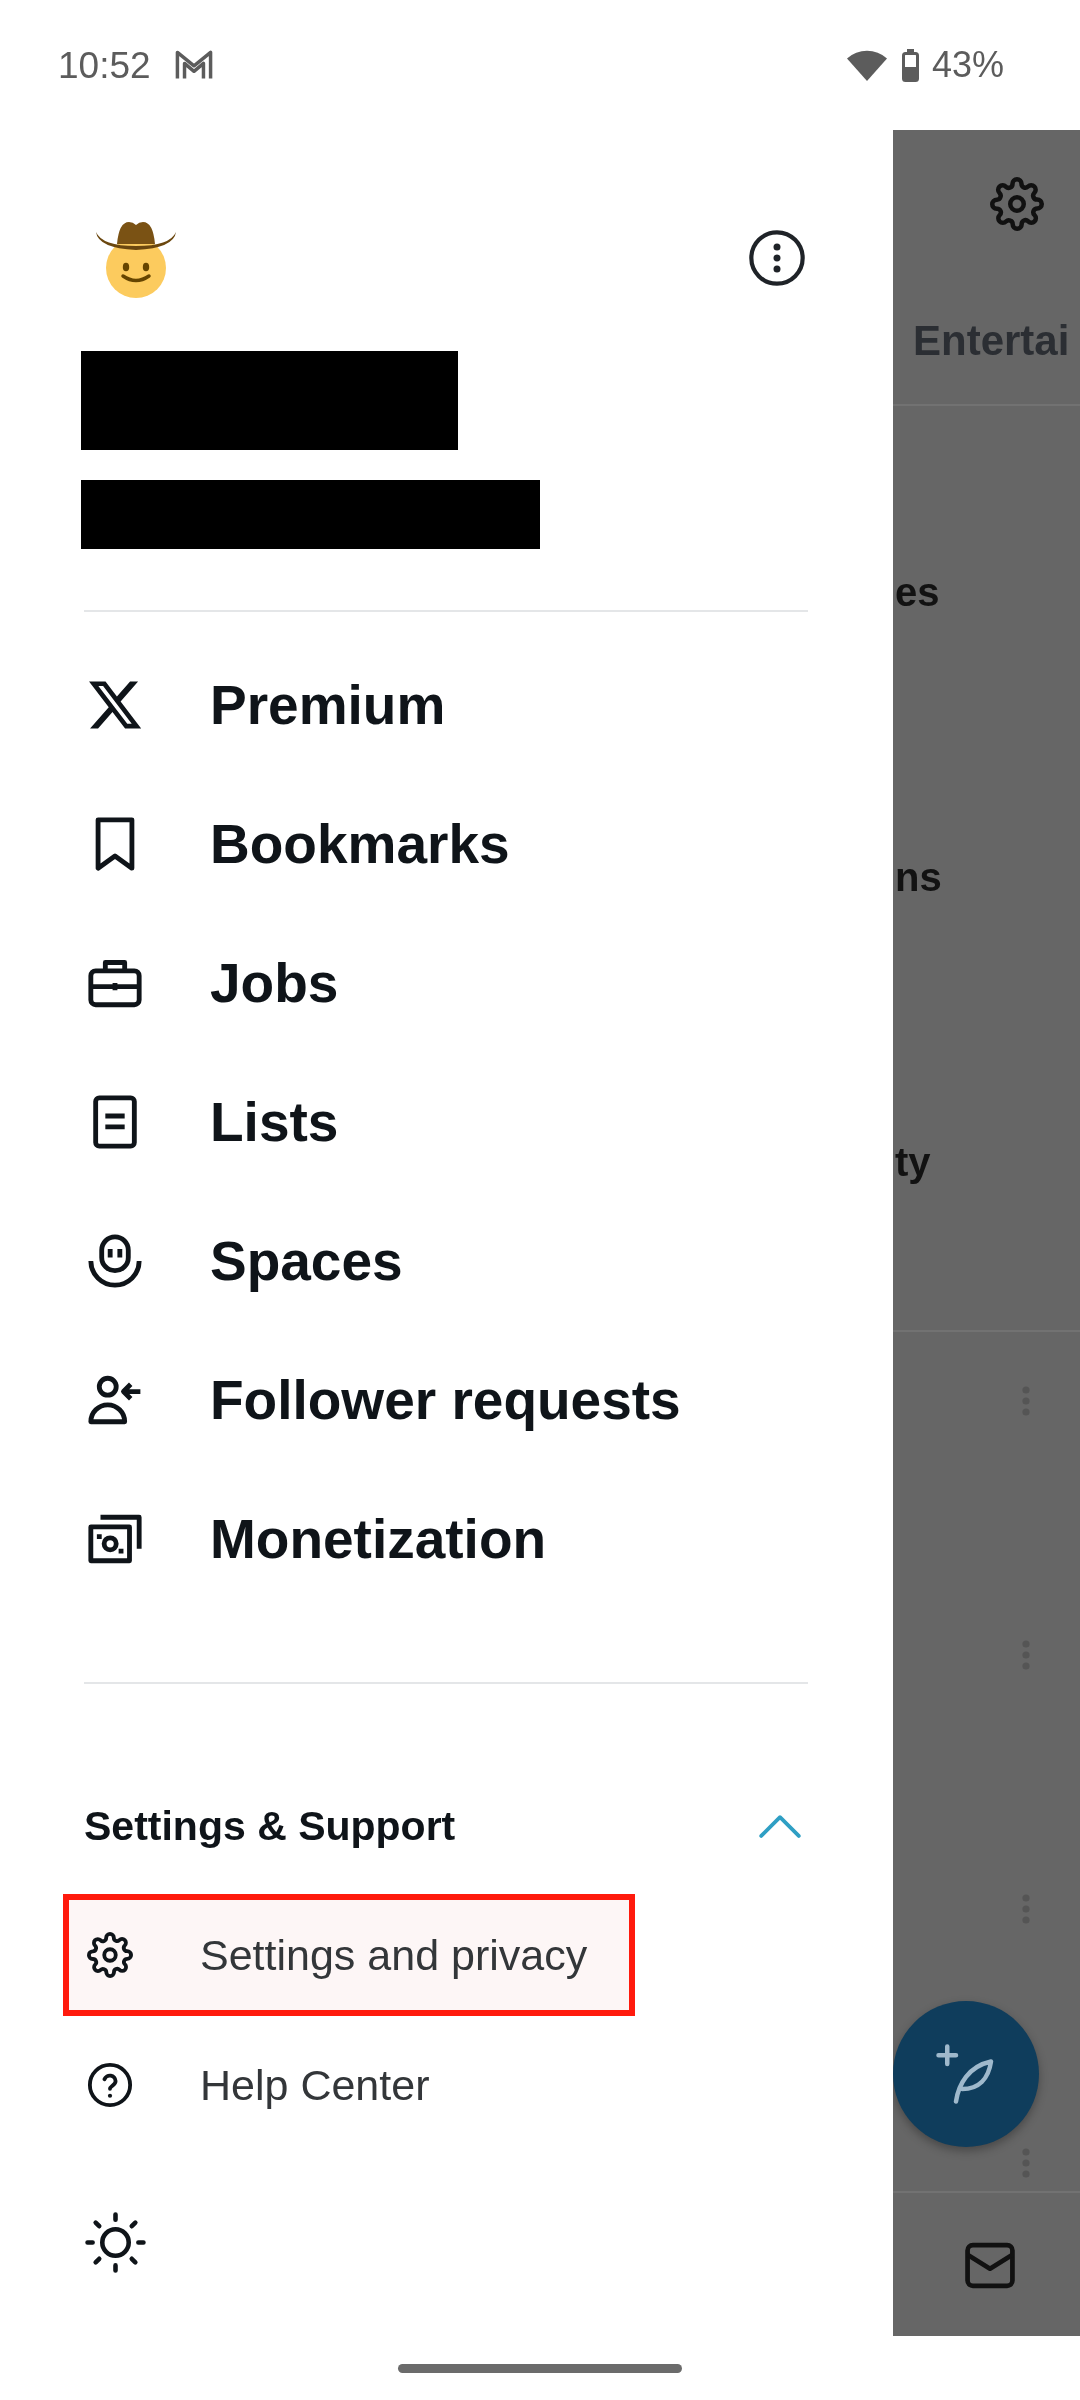  What do you see at coordinates (446, 1399) in the screenshot?
I see `menu-item: Follower requests` at bounding box center [446, 1399].